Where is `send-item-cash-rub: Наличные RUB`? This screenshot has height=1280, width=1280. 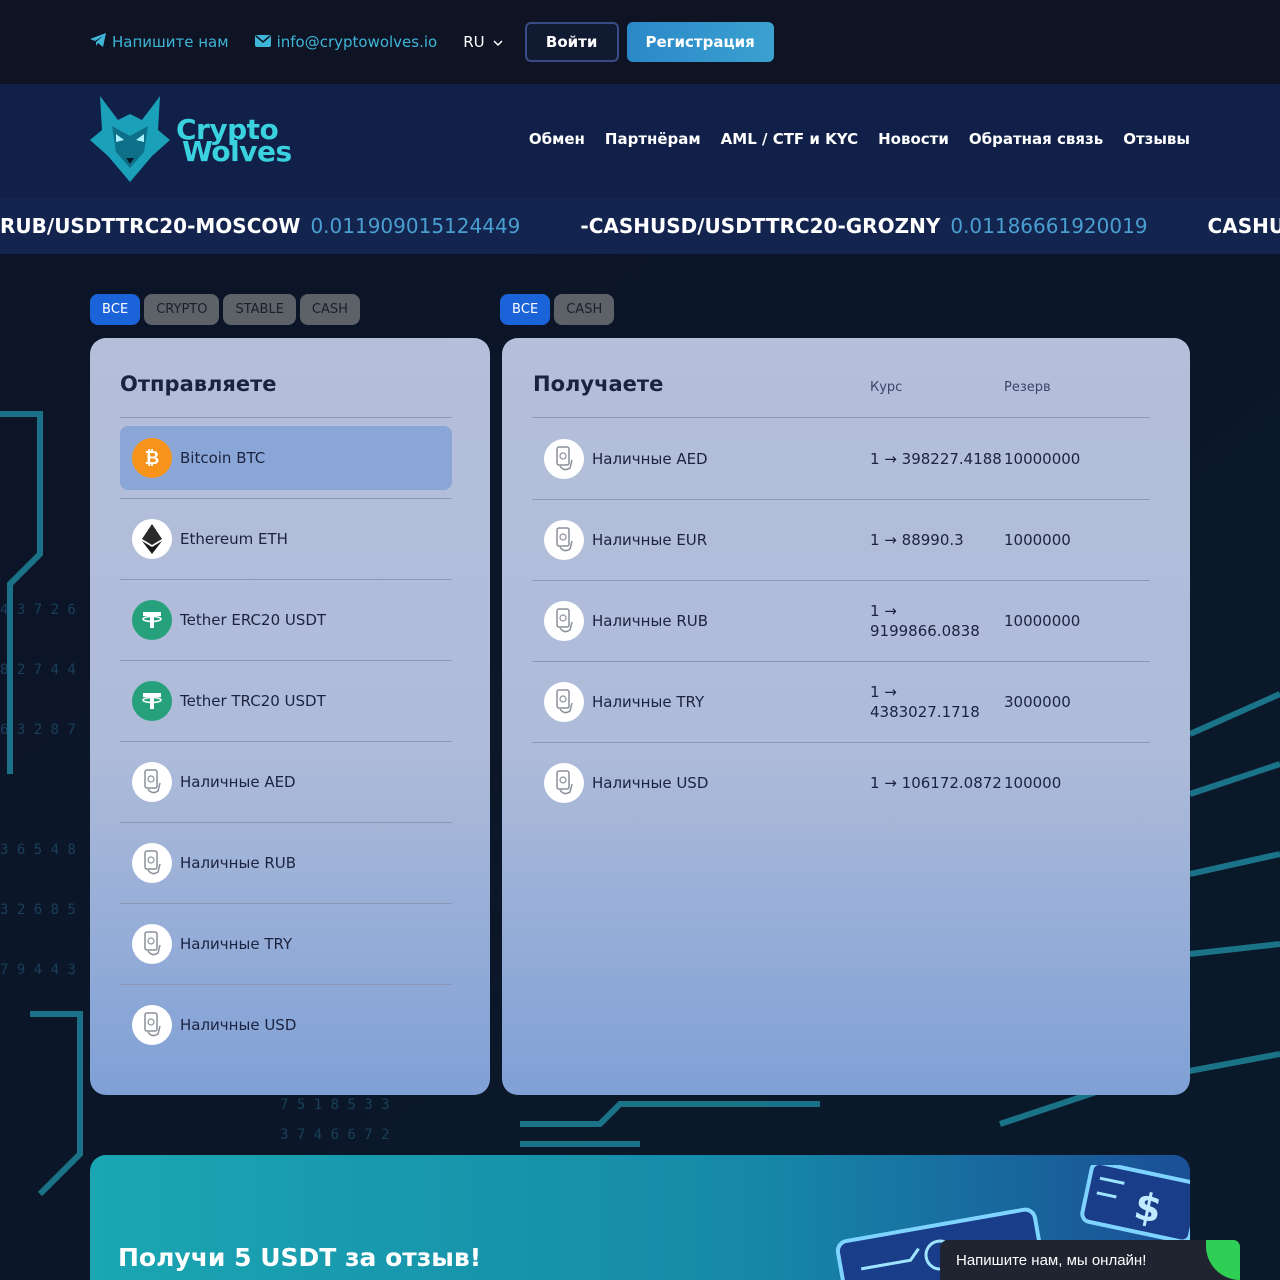
send-item-cash-rub: Наличные RUB is located at coordinates (214, 863).